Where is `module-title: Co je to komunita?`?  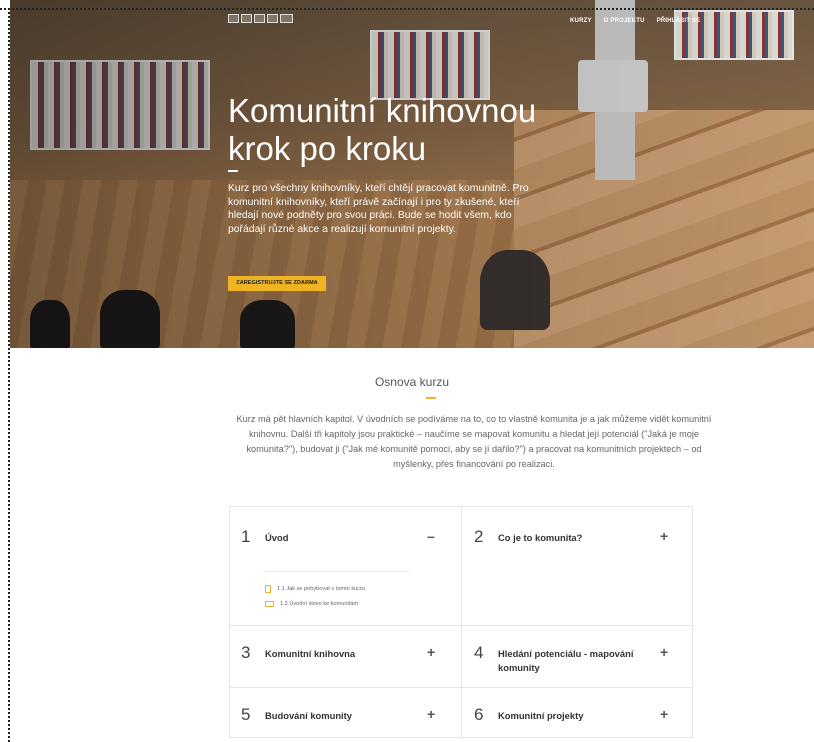
module-title: Co je to komunita? is located at coordinates (540, 537).